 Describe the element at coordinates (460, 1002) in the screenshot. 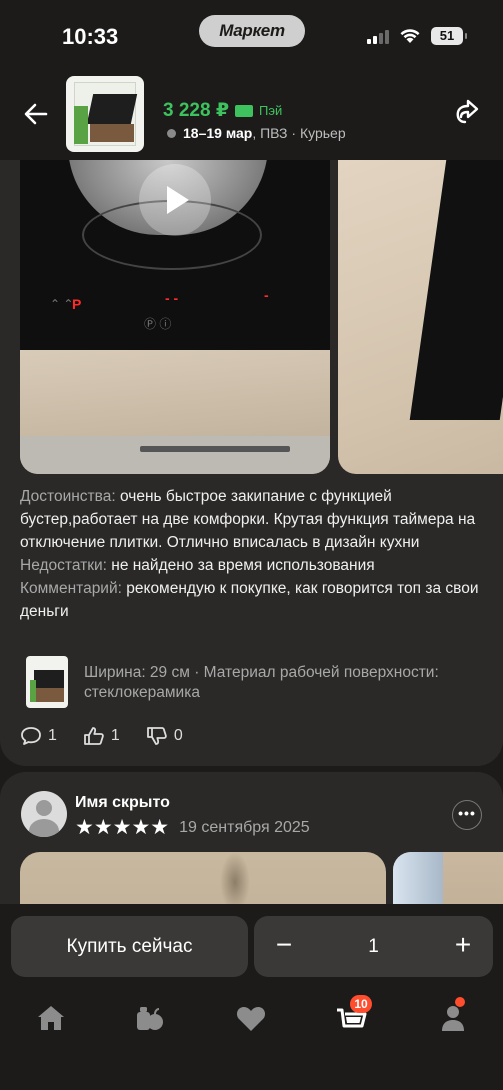

I see `profile-notification-dot` at that location.